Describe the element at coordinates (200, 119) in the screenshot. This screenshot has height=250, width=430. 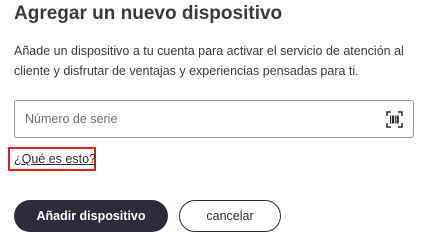
I see `serial-number-input` at that location.